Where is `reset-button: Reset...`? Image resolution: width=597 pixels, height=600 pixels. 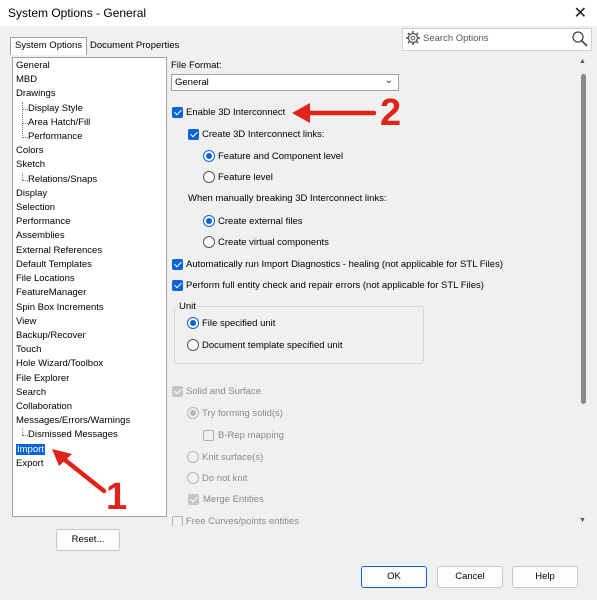
reset-button: Reset... is located at coordinates (88, 540).